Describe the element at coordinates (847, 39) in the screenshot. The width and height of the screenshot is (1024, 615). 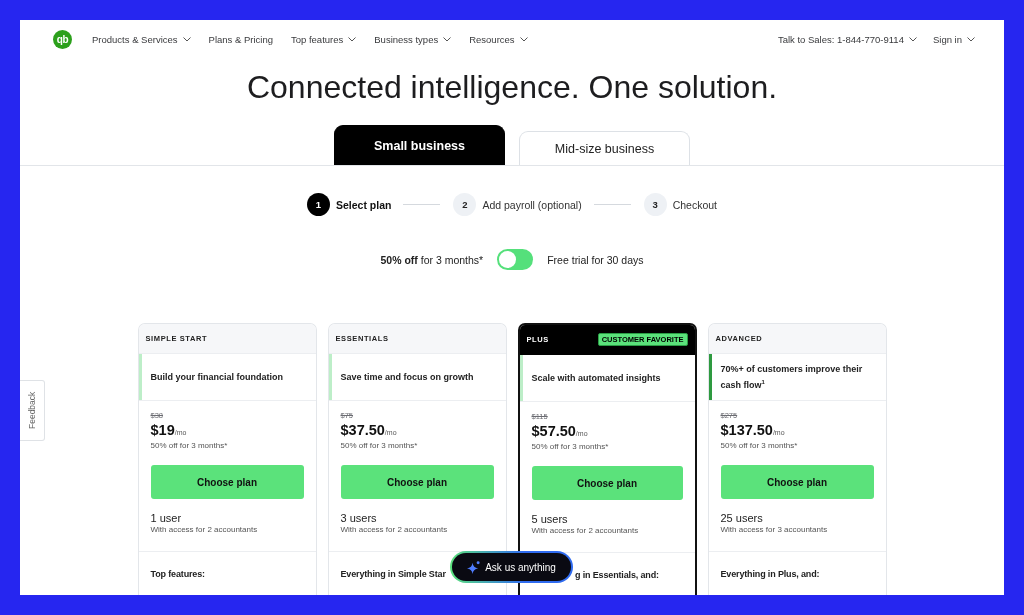
I see `nav-link: Talk to Sales: 1-844-770-9114` at that location.